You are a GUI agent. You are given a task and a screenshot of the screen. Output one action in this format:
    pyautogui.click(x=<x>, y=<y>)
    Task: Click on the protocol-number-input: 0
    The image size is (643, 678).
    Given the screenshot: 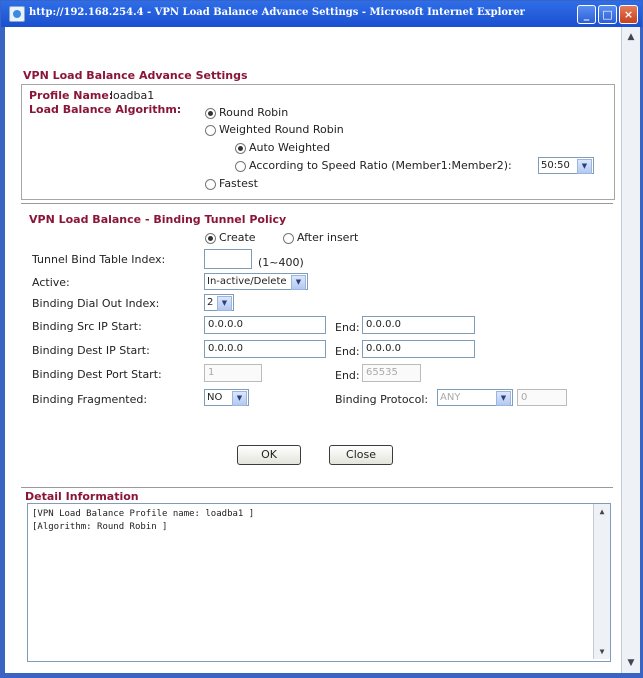 What is the action you would take?
    pyautogui.click(x=542, y=397)
    